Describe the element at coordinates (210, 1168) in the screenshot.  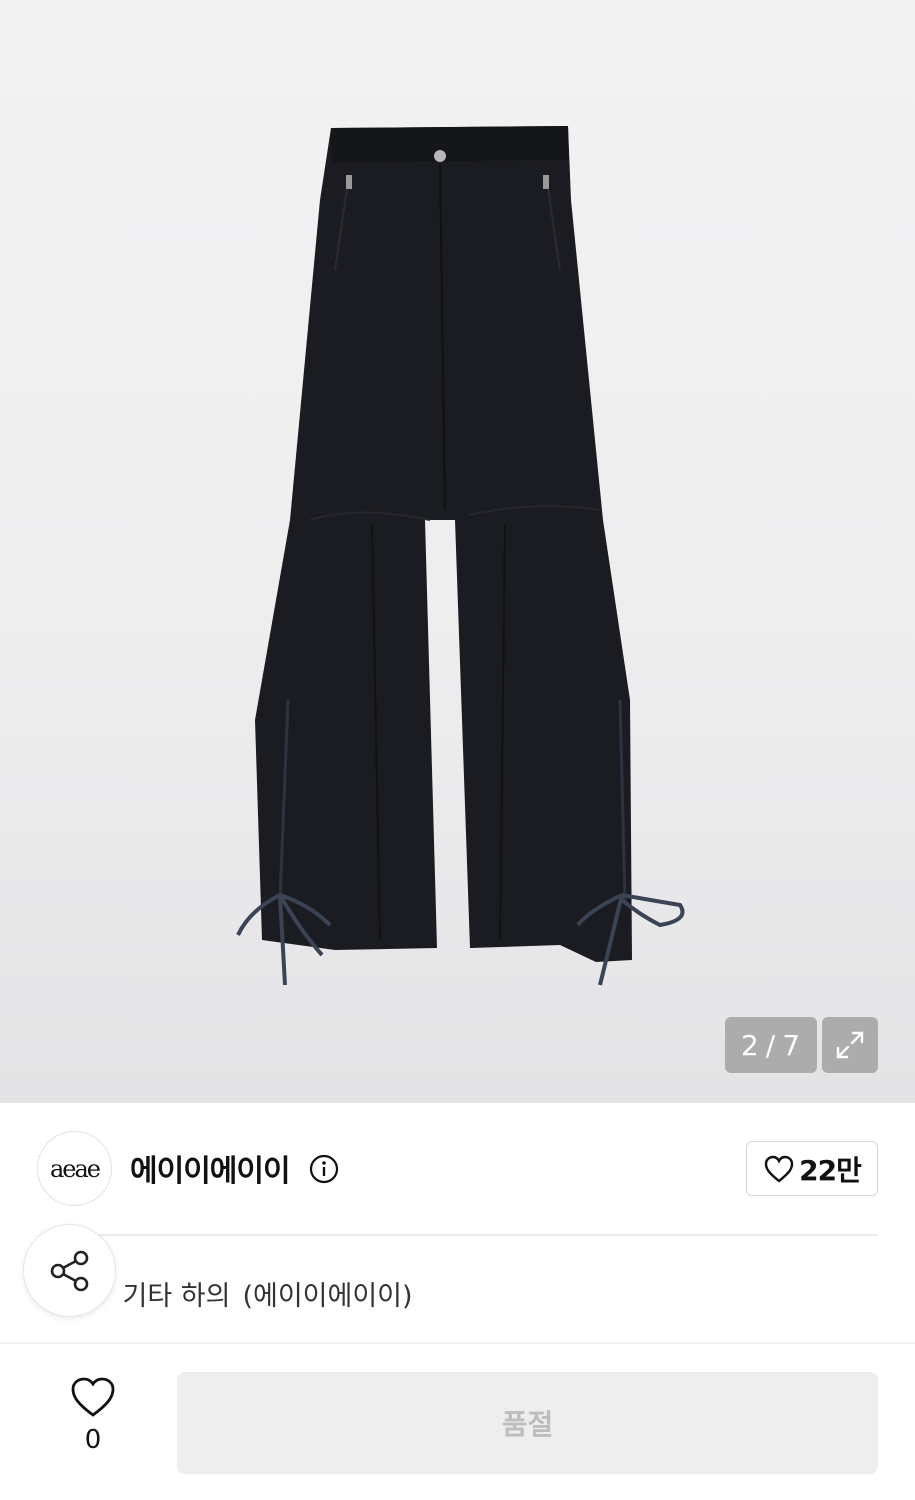
I see `brand-name: 에이이에이이` at that location.